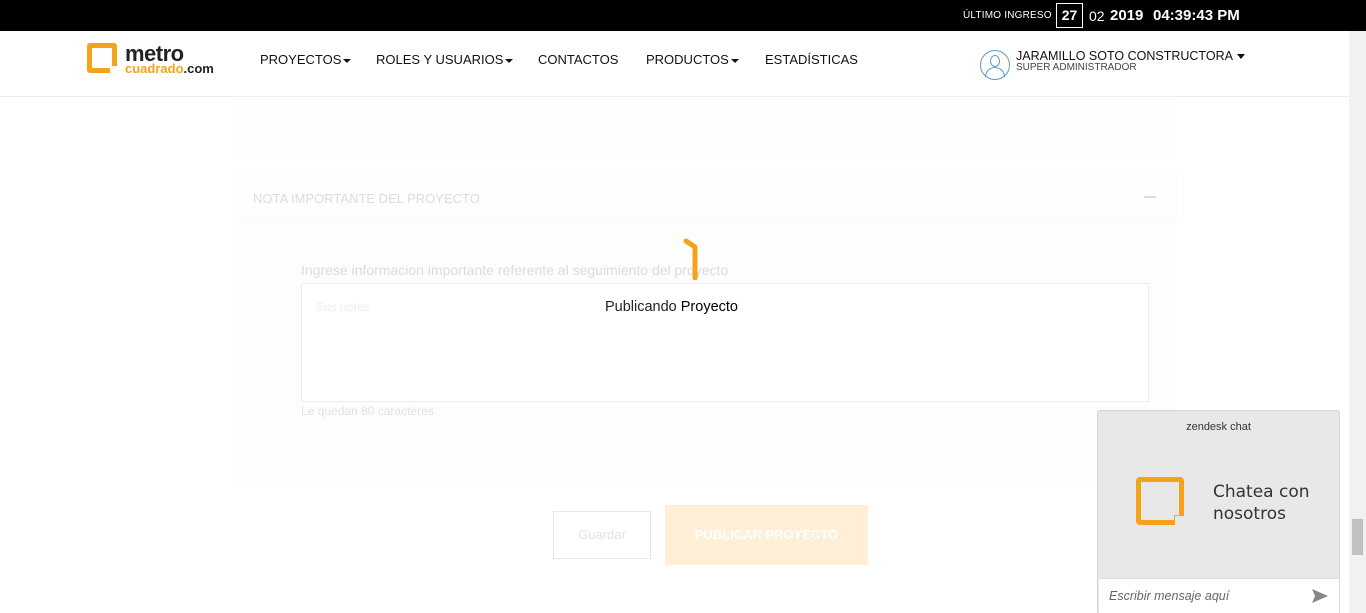  What do you see at coordinates (157, 60) in the screenshot?
I see `metrocuadrado-logo: metro cuadrado.com` at bounding box center [157, 60].